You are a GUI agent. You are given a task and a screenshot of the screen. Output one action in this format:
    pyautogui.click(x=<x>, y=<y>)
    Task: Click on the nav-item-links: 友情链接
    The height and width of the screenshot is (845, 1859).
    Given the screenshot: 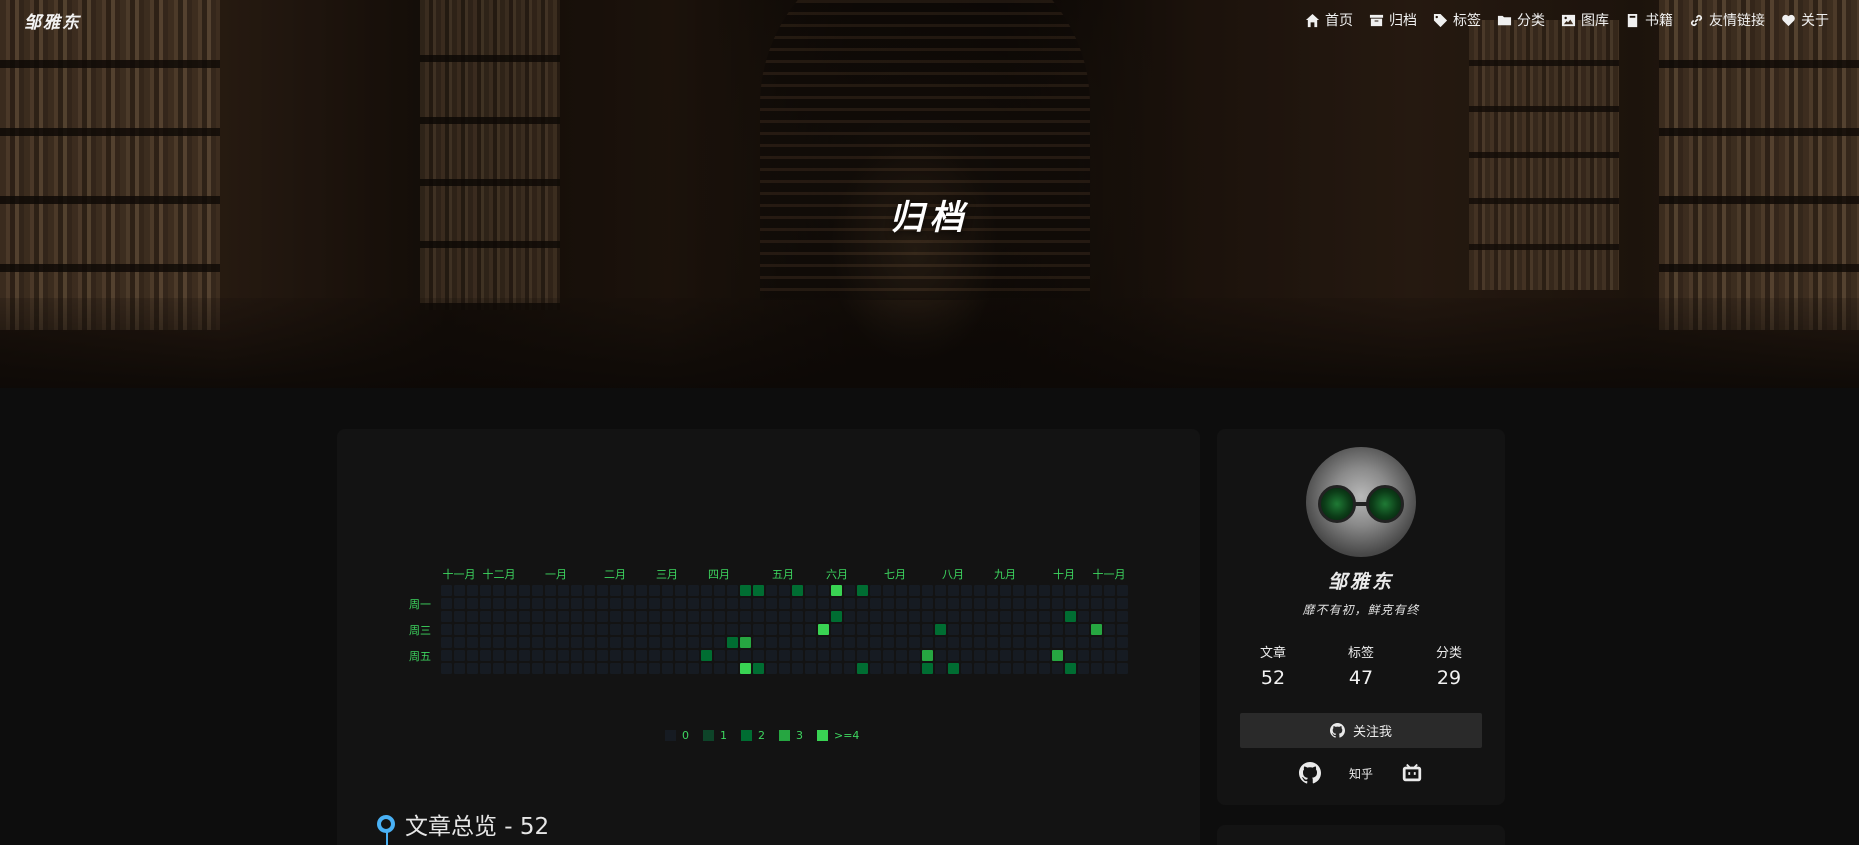 What is the action you would take?
    pyautogui.click(x=1727, y=20)
    